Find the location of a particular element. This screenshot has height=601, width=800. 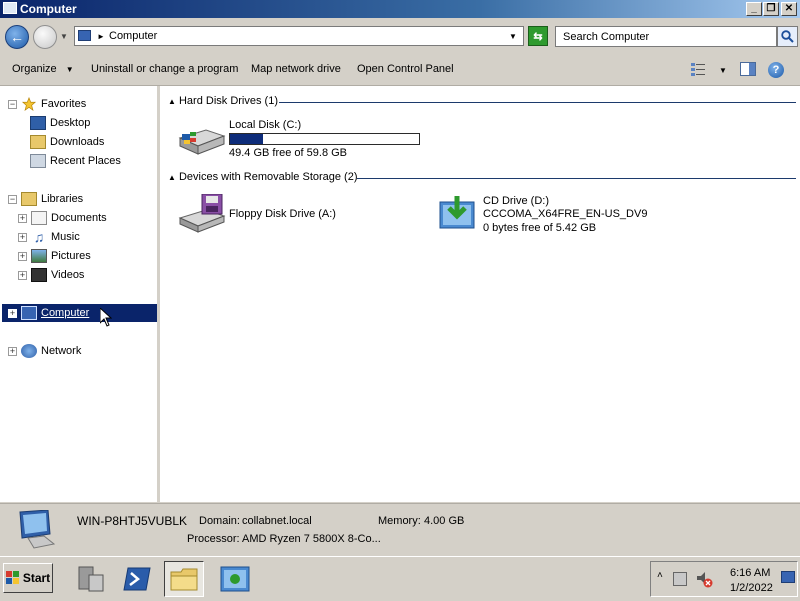

forward-button is located at coordinates (45, 37).